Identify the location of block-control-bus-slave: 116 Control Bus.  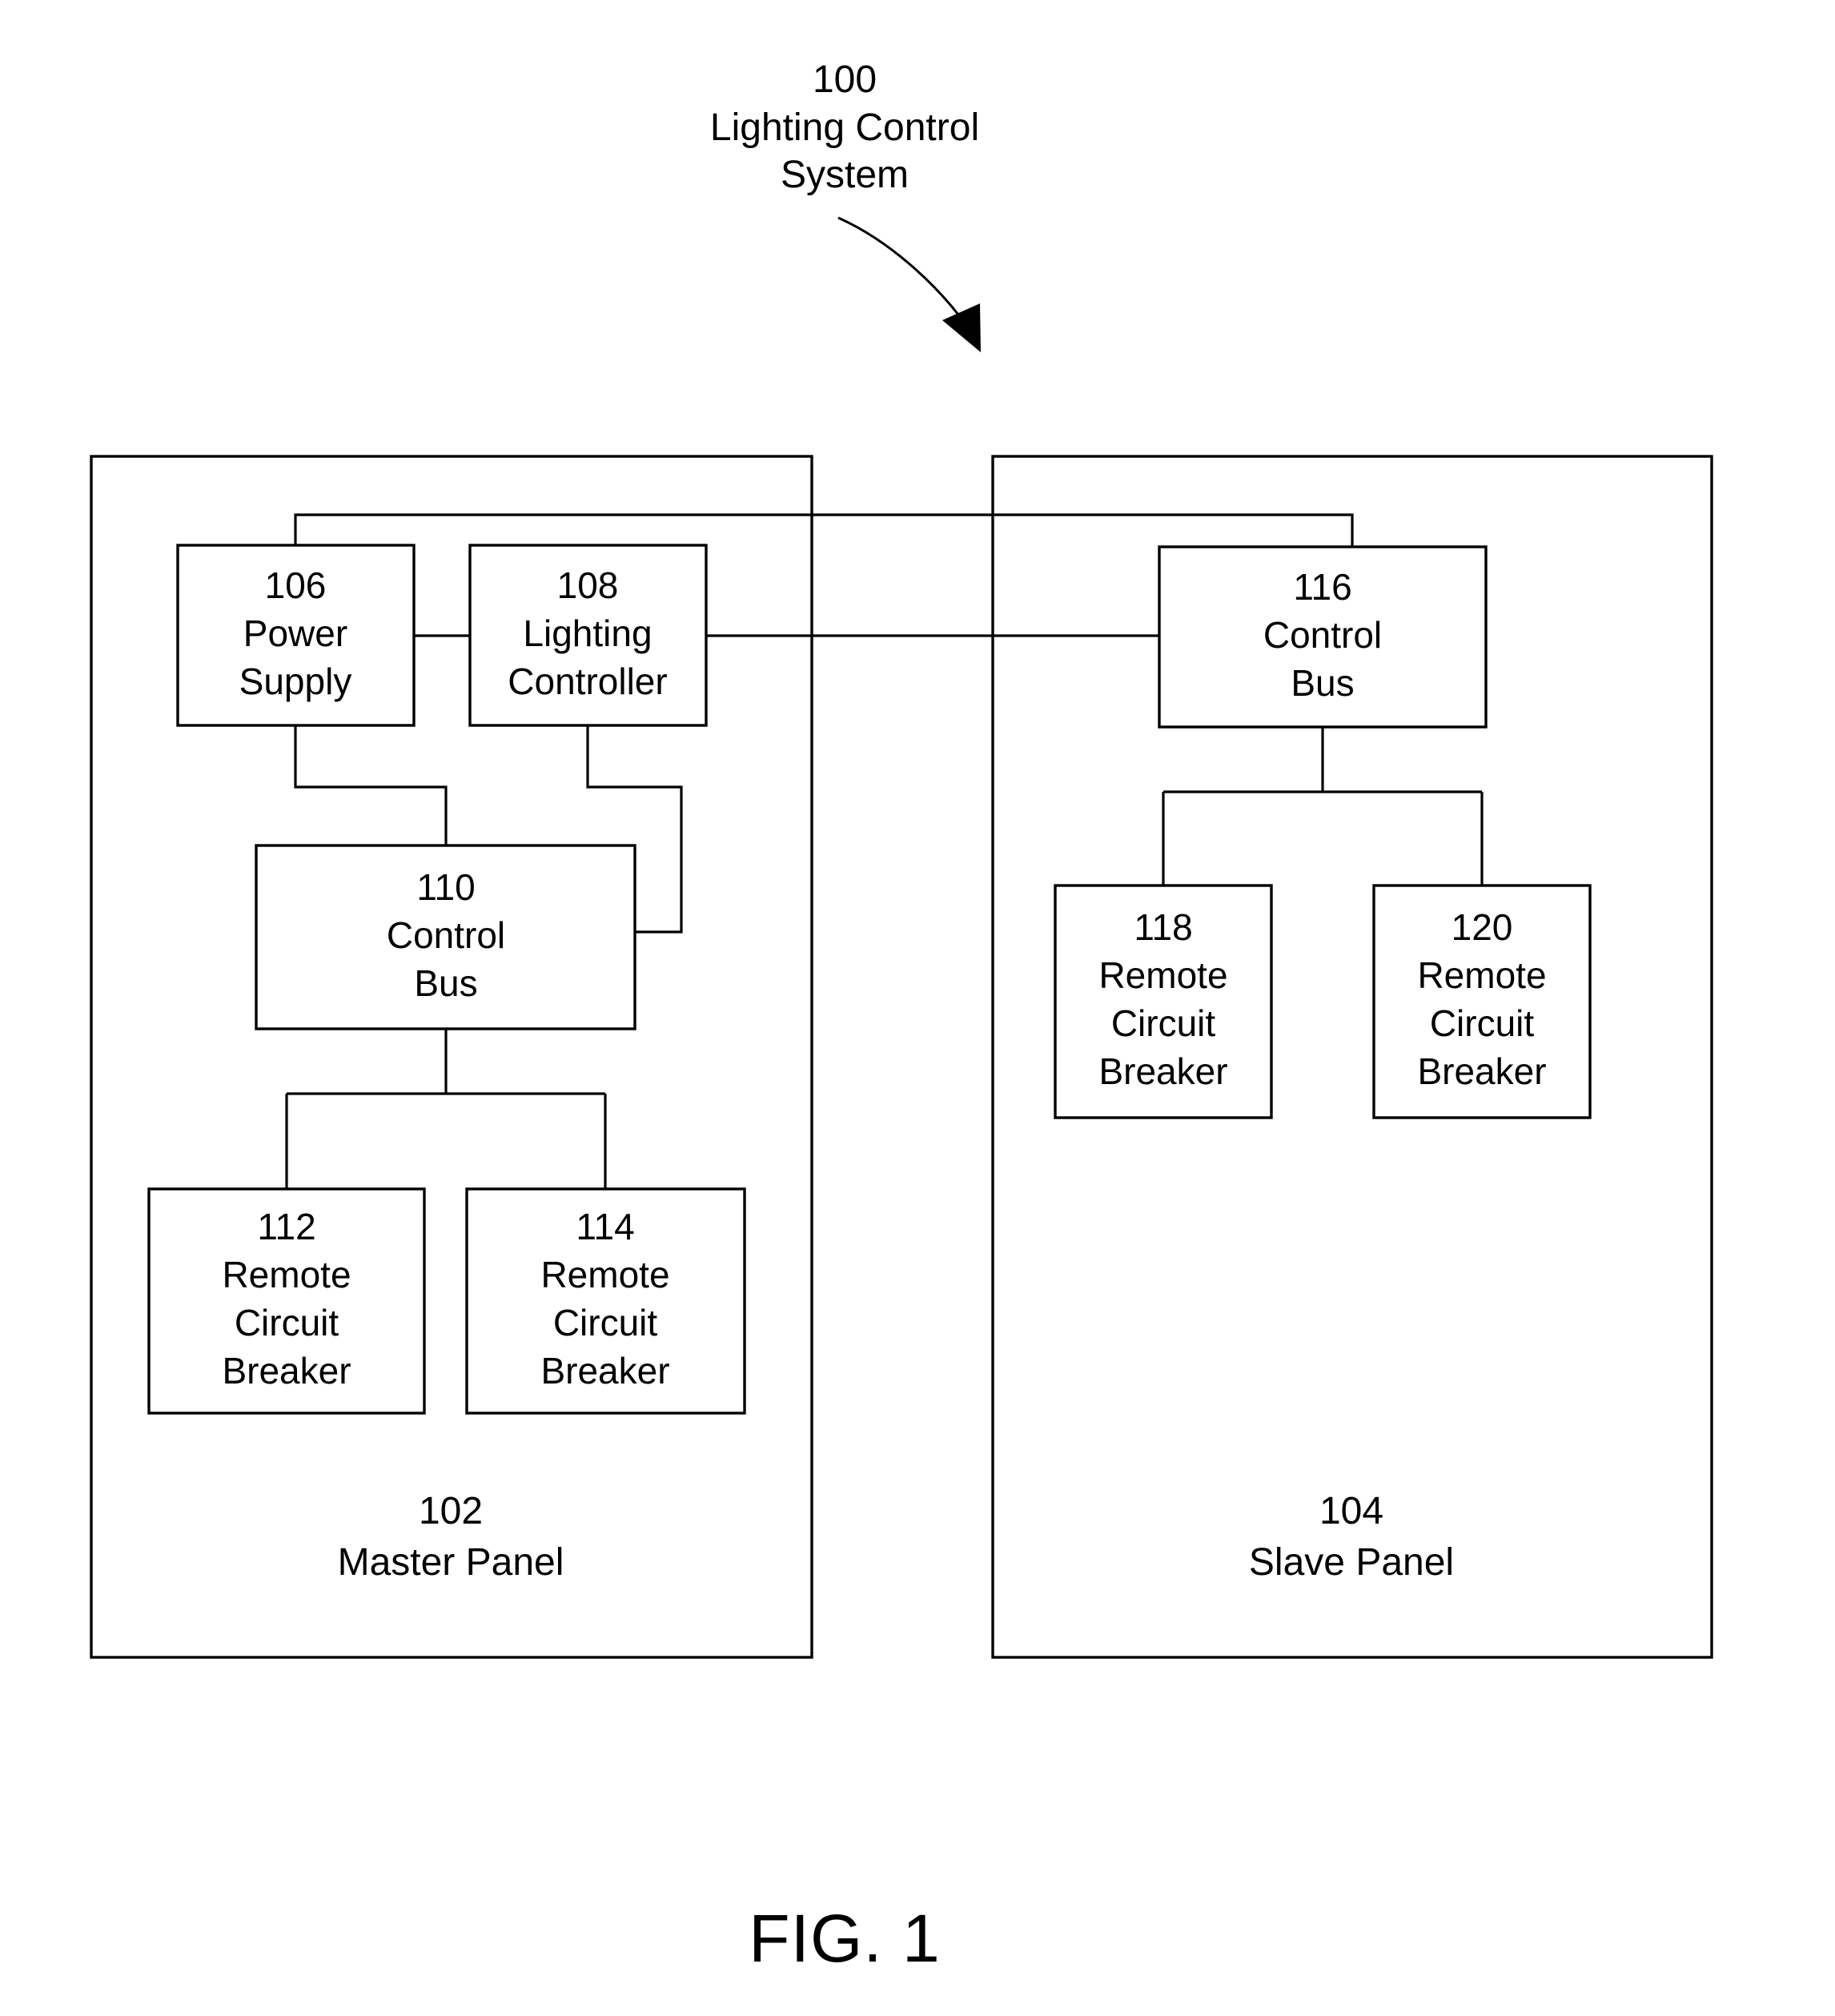
(1323, 637).